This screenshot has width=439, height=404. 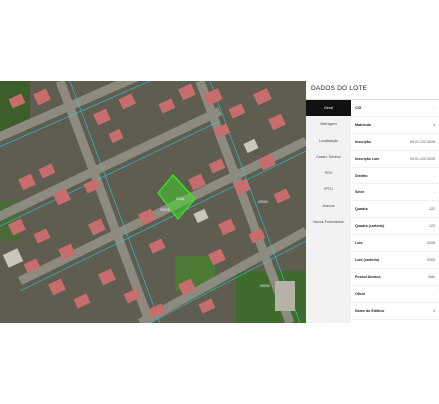 What do you see at coordinates (361, 175) in the screenshot?
I see `field-label: Distrito` at bounding box center [361, 175].